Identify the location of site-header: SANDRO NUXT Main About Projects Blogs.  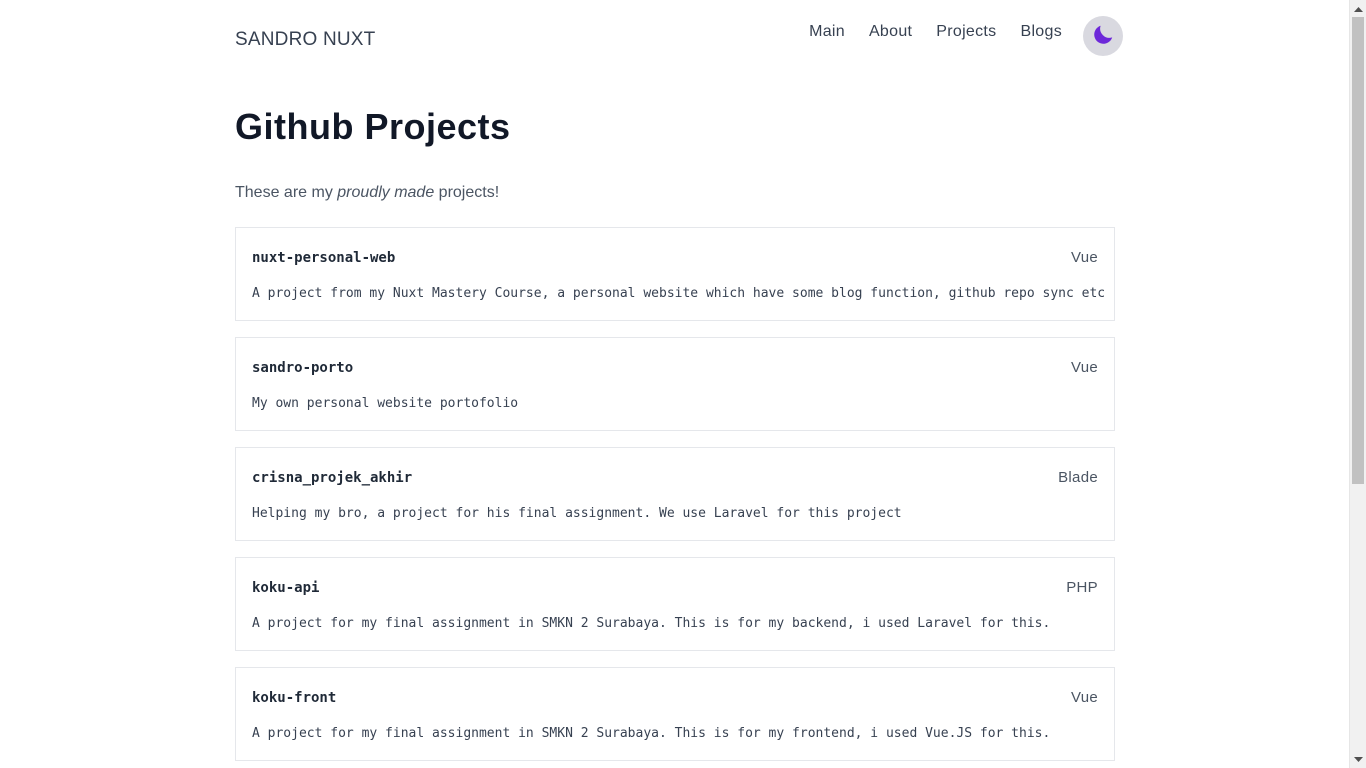
(679, 36).